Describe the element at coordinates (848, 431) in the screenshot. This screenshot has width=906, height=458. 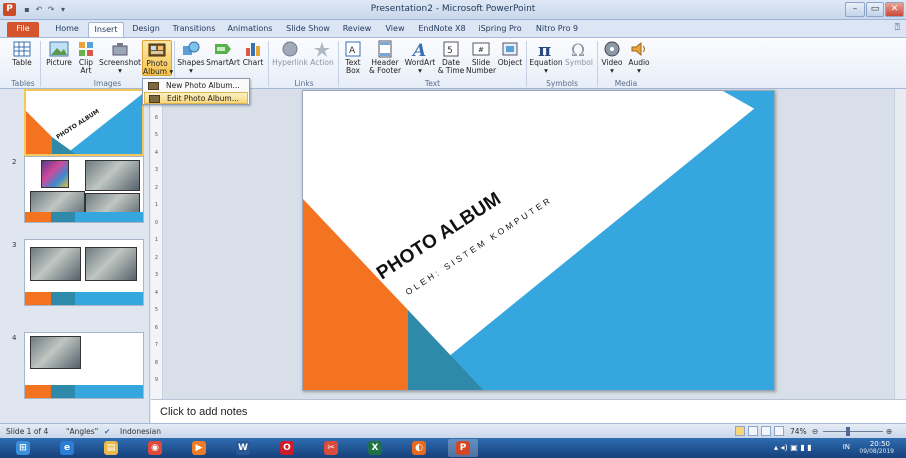
I see `zoom-slider-thumb` at that location.